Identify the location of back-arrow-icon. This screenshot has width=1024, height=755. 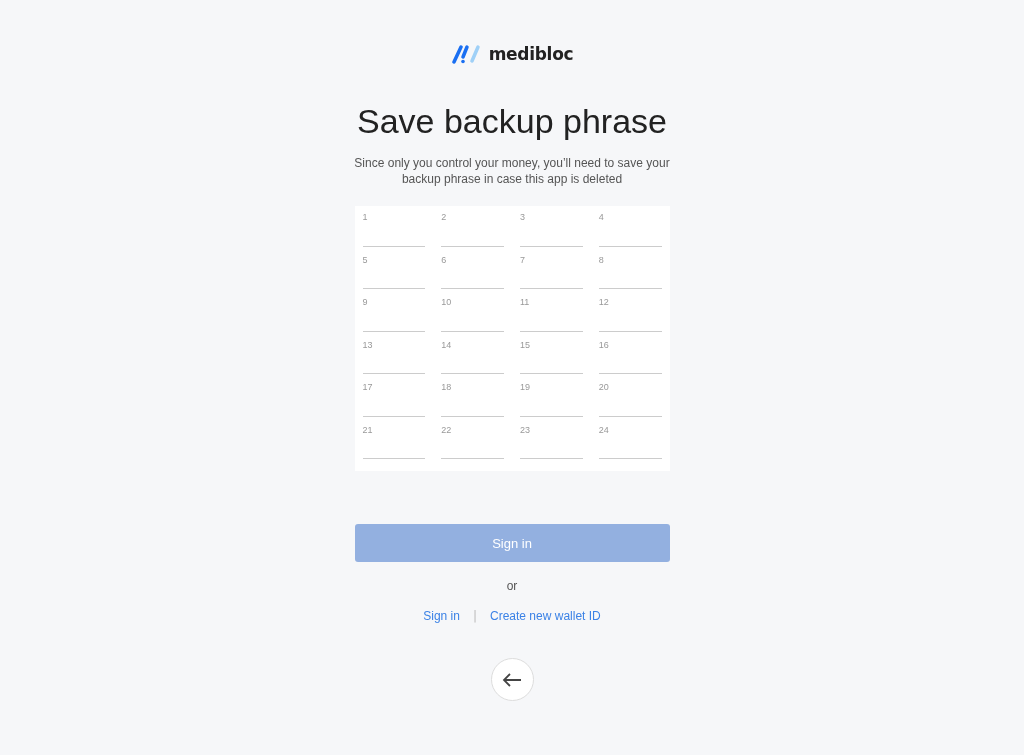
(512, 679).